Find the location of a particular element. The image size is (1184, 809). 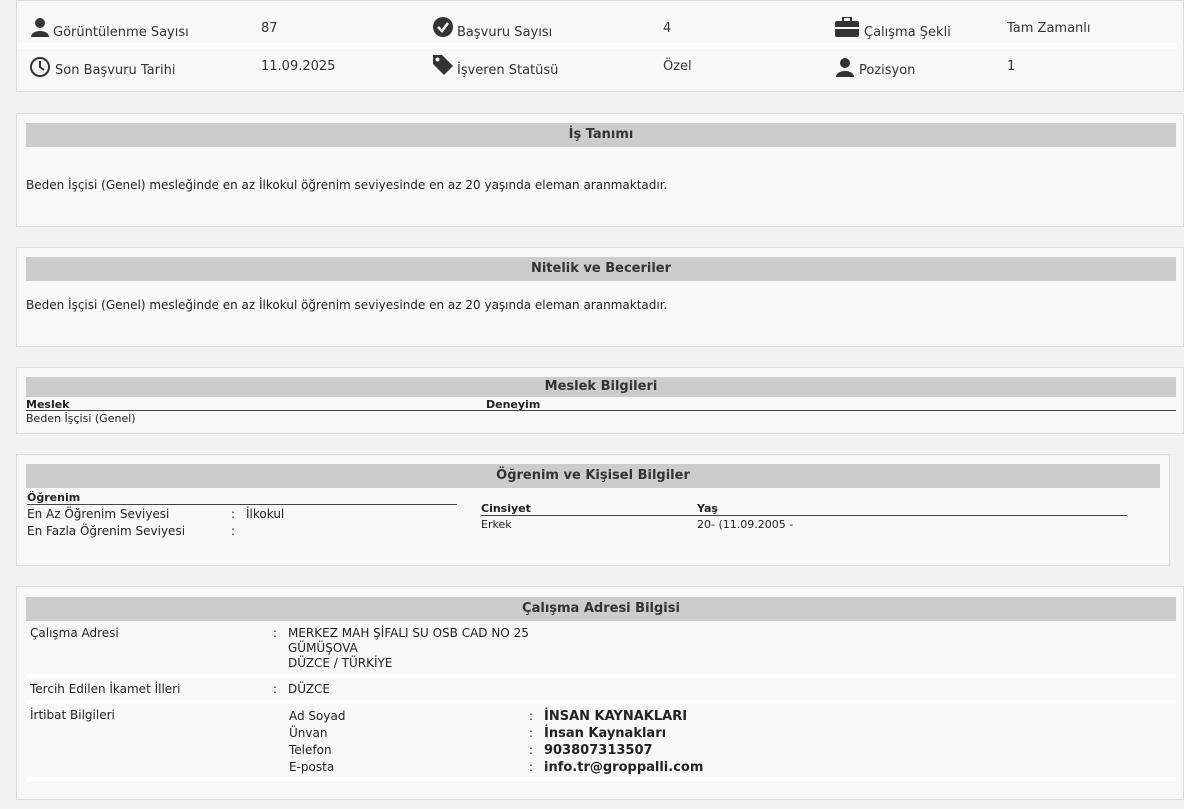

employer-status-label: İşveren Statüsü is located at coordinates (508, 70).